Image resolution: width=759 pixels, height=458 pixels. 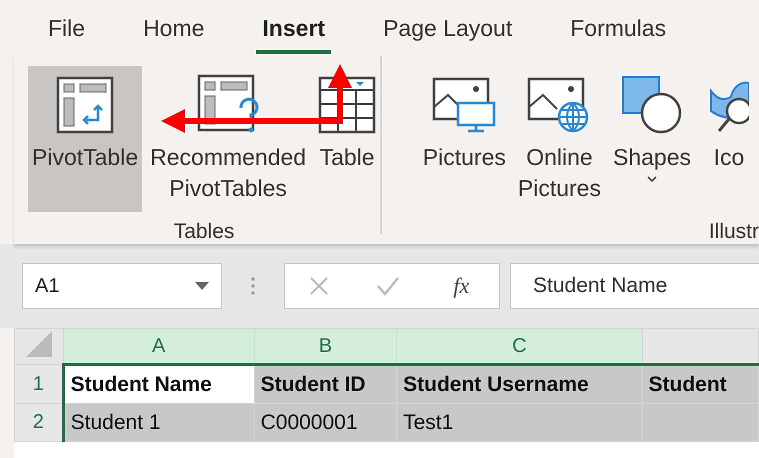 What do you see at coordinates (325, 384) in the screenshot?
I see `table-cell: Student ID` at bounding box center [325, 384].